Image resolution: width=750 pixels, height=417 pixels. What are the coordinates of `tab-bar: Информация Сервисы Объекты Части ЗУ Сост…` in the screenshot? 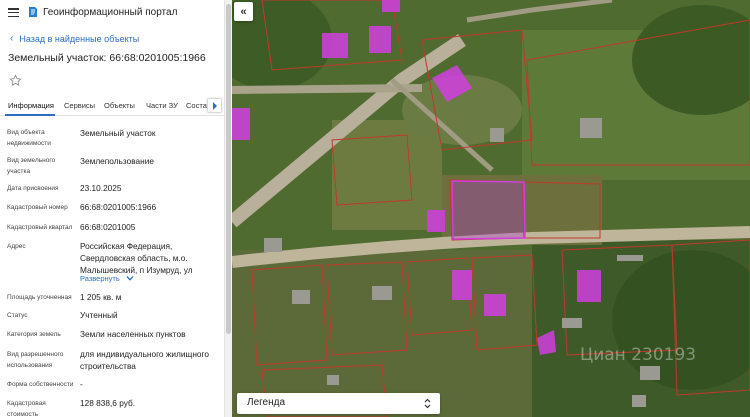 It's located at (112, 106).